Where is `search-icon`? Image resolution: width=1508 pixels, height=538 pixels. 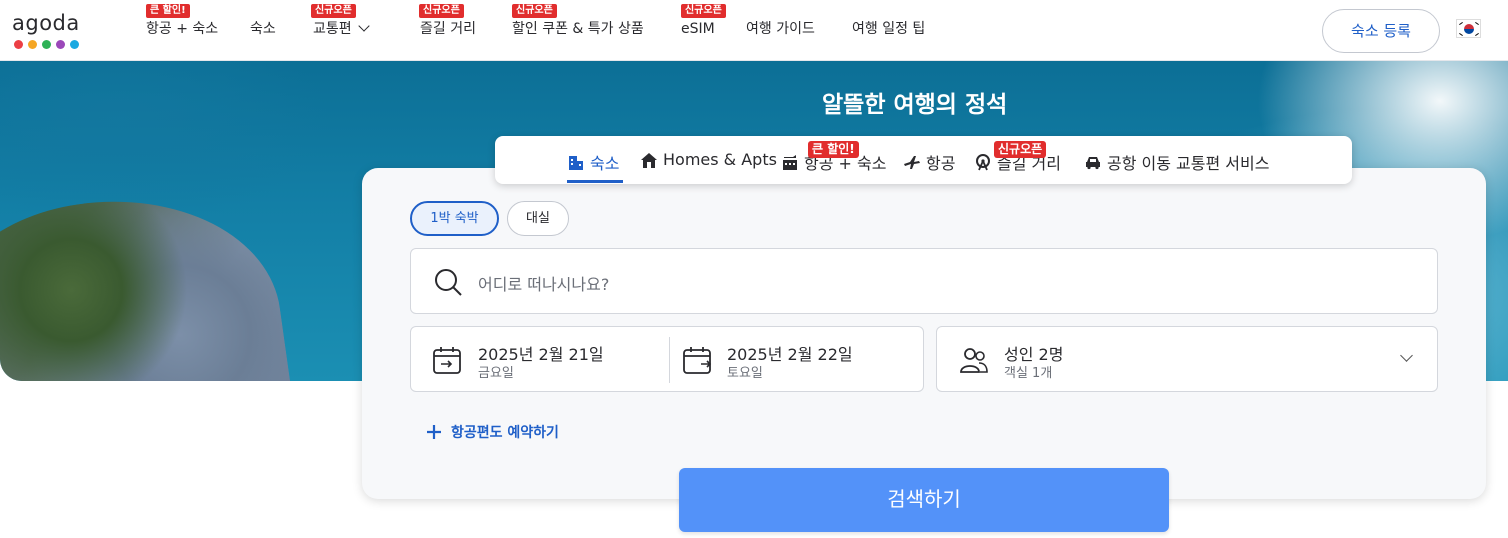
search-icon is located at coordinates (448, 282).